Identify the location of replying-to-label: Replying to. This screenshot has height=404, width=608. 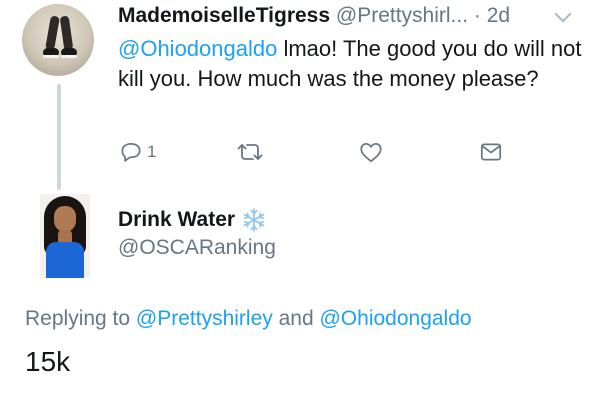
(80, 318).